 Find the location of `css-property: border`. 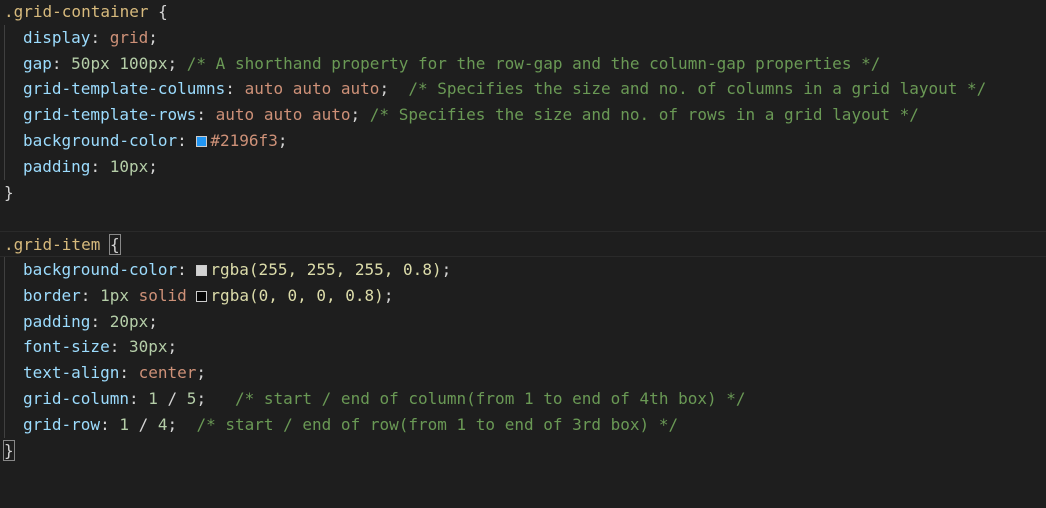

css-property: border is located at coordinates (52, 295).